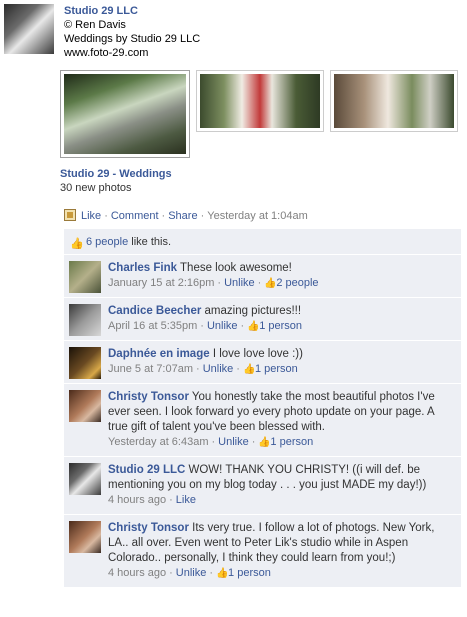 Image resolution: width=467 pixels, height=617 pixels. I want to click on likers-link: 6 people, so click(107, 242).